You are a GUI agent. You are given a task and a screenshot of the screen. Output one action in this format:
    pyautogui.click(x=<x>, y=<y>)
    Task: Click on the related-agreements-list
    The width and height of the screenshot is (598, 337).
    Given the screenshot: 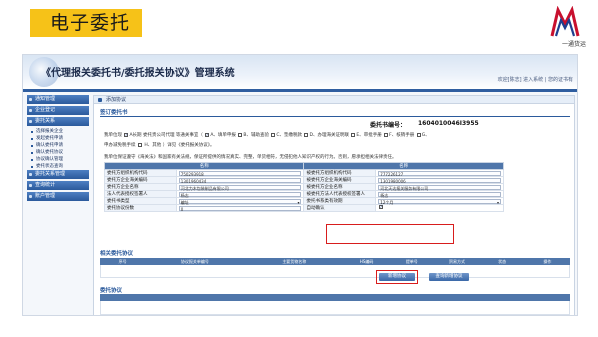 What is the action you would take?
    pyautogui.click(x=335, y=271)
    